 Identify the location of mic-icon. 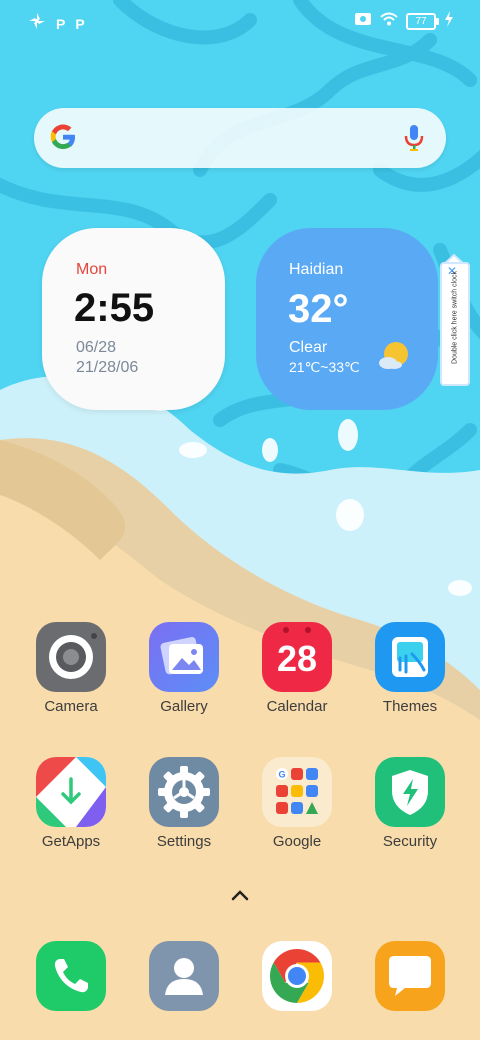
(414, 140).